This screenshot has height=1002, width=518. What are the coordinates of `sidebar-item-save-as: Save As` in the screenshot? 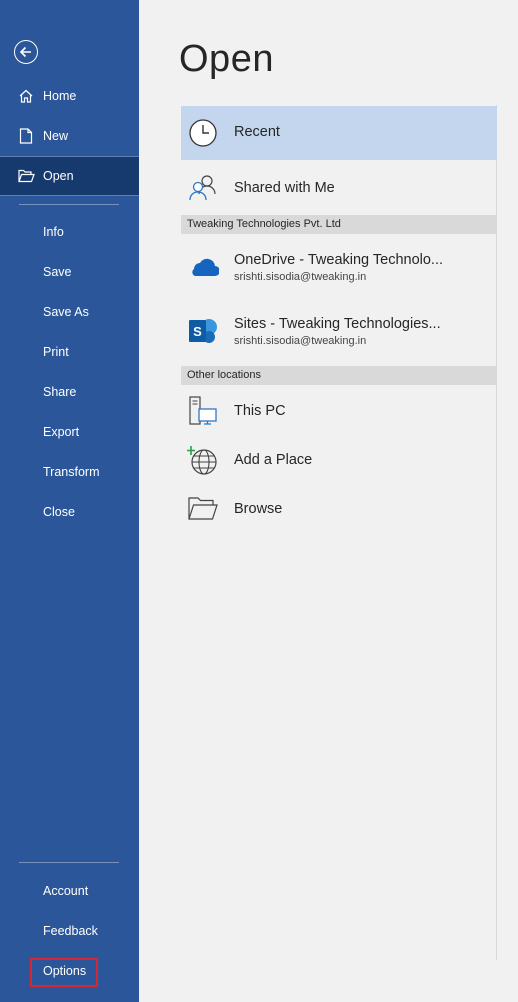 It's located at (69, 312).